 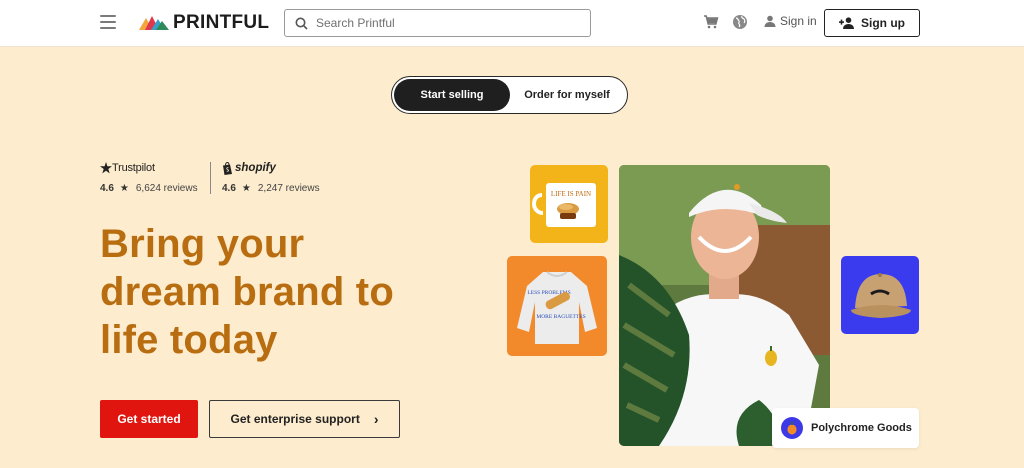 I want to click on chevron-right-icon: ›, so click(x=376, y=419).